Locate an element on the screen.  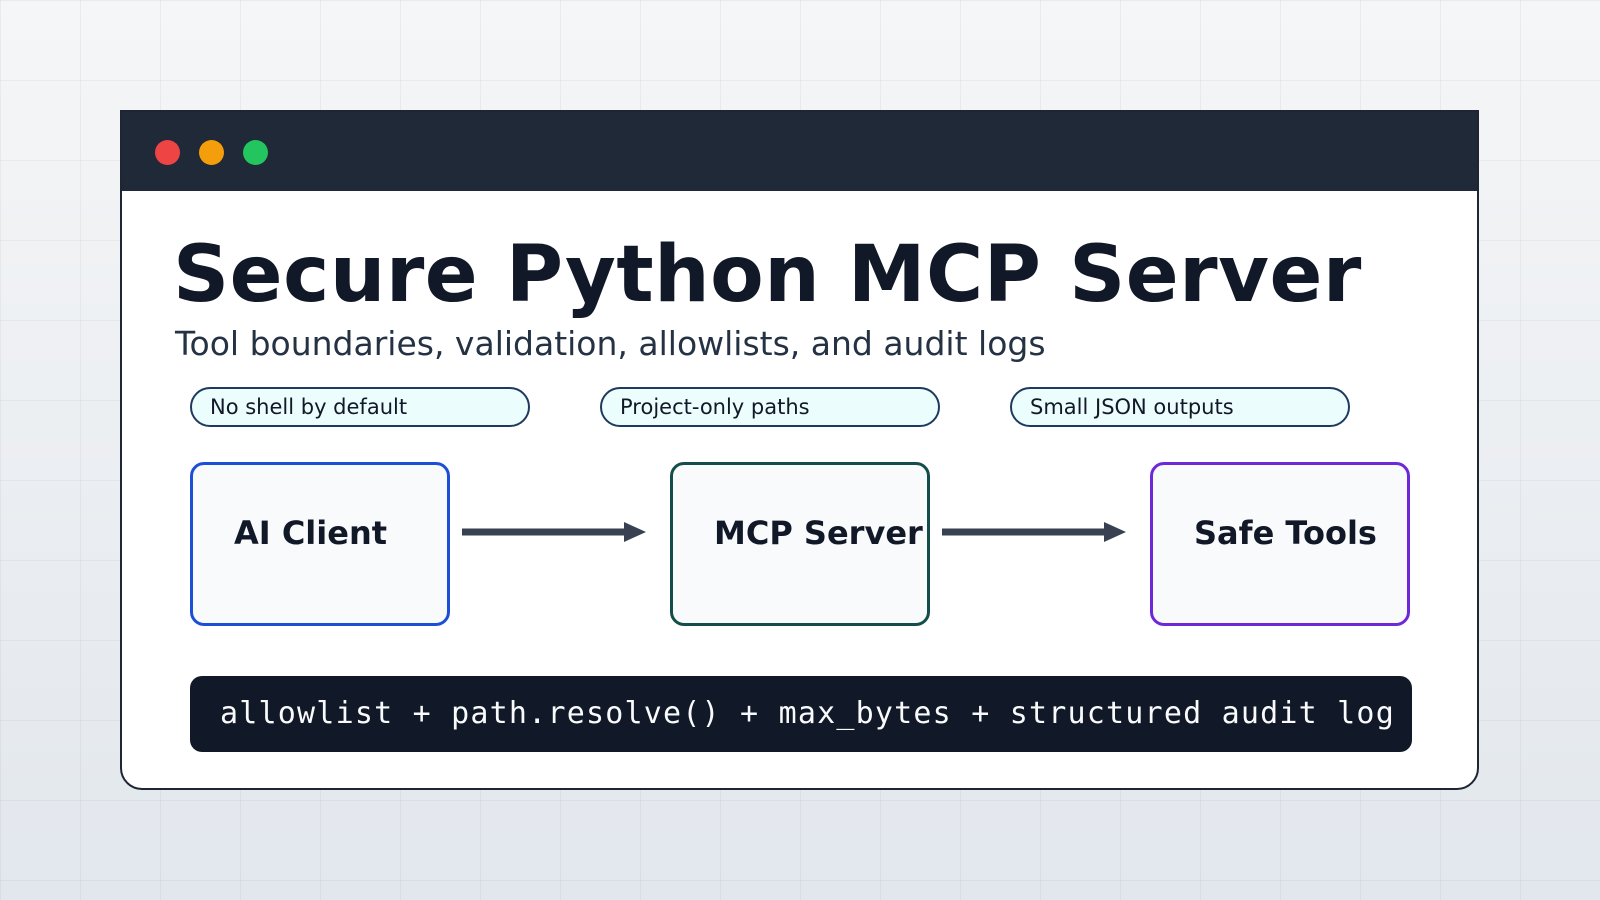
node-ai-client: AI Client is located at coordinates (320, 544).